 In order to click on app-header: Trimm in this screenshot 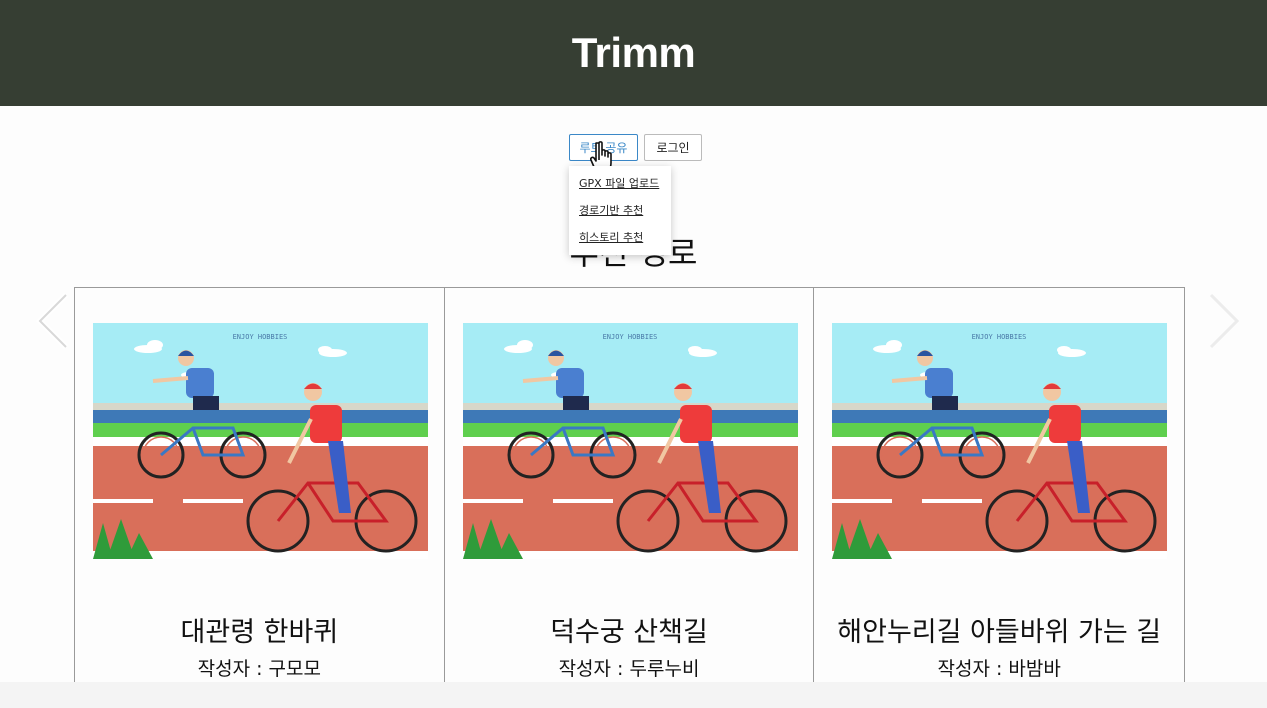, I will do `click(633, 53)`.